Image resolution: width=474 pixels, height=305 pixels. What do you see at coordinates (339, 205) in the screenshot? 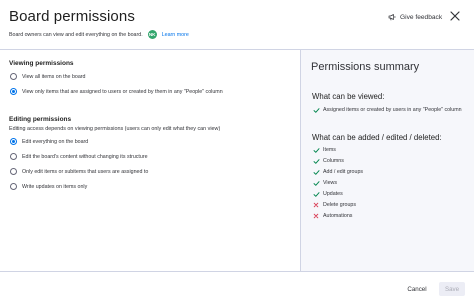
I see `summary-item-label: Delete groups` at bounding box center [339, 205].